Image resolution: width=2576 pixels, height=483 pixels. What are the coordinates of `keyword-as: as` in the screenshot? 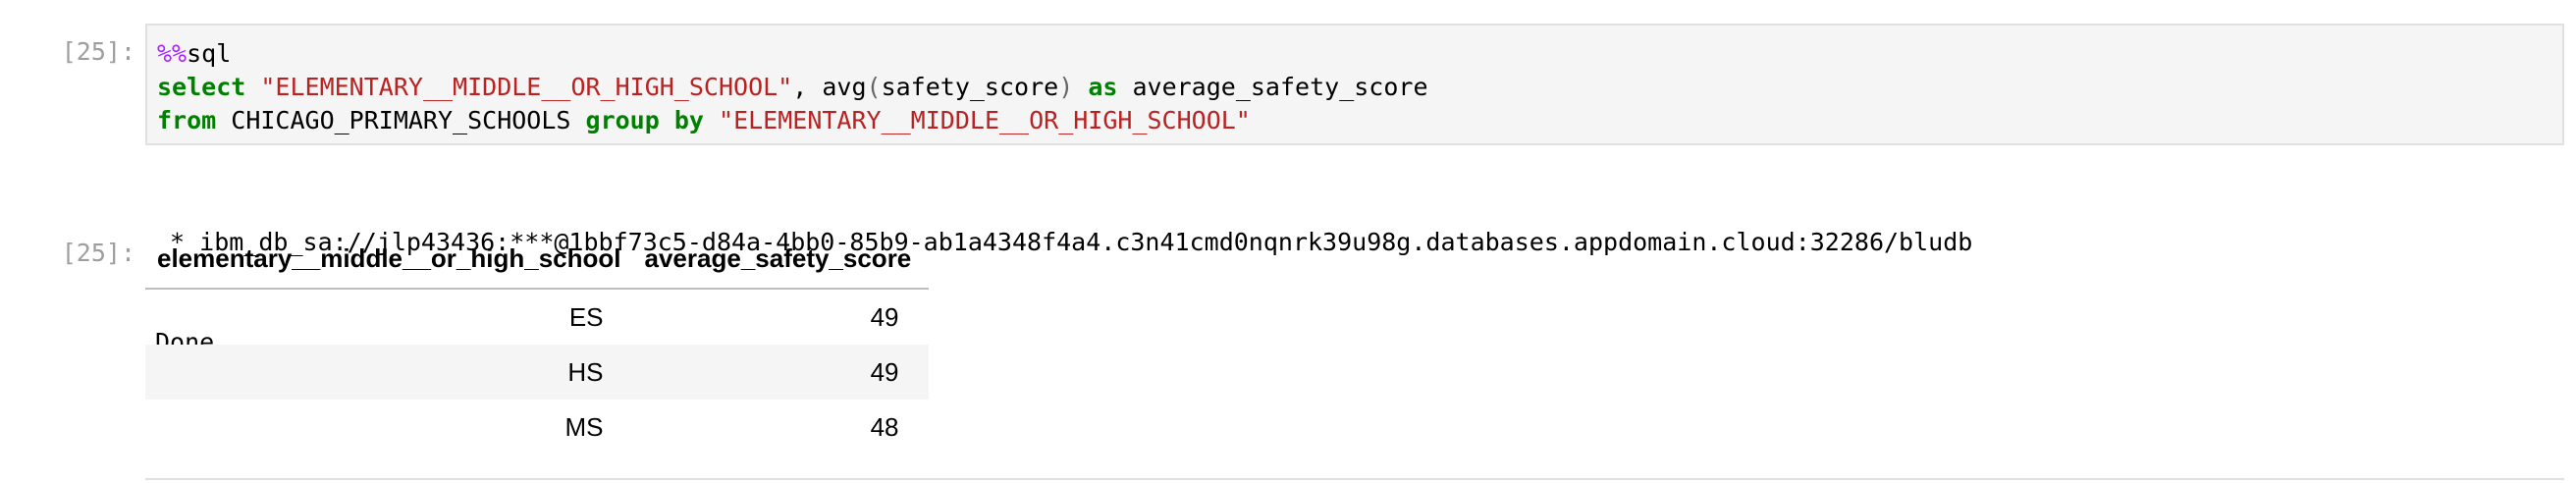 It's located at (1103, 87).